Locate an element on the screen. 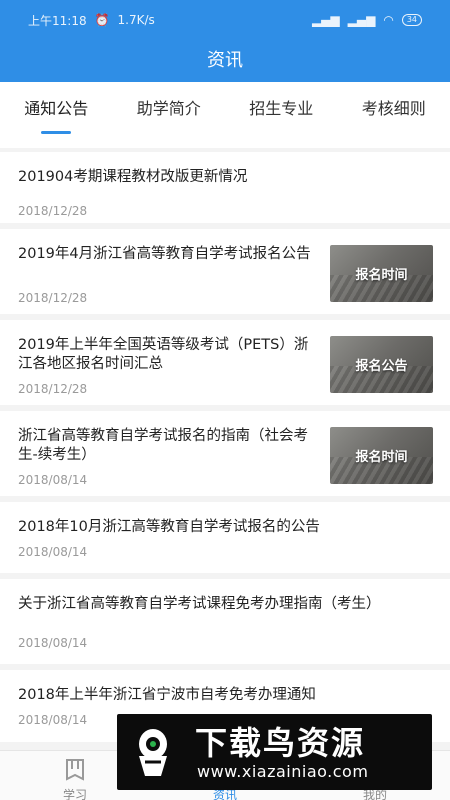 This screenshot has height=800, width=450. tab-notice: 通知公告 is located at coordinates (56, 115).